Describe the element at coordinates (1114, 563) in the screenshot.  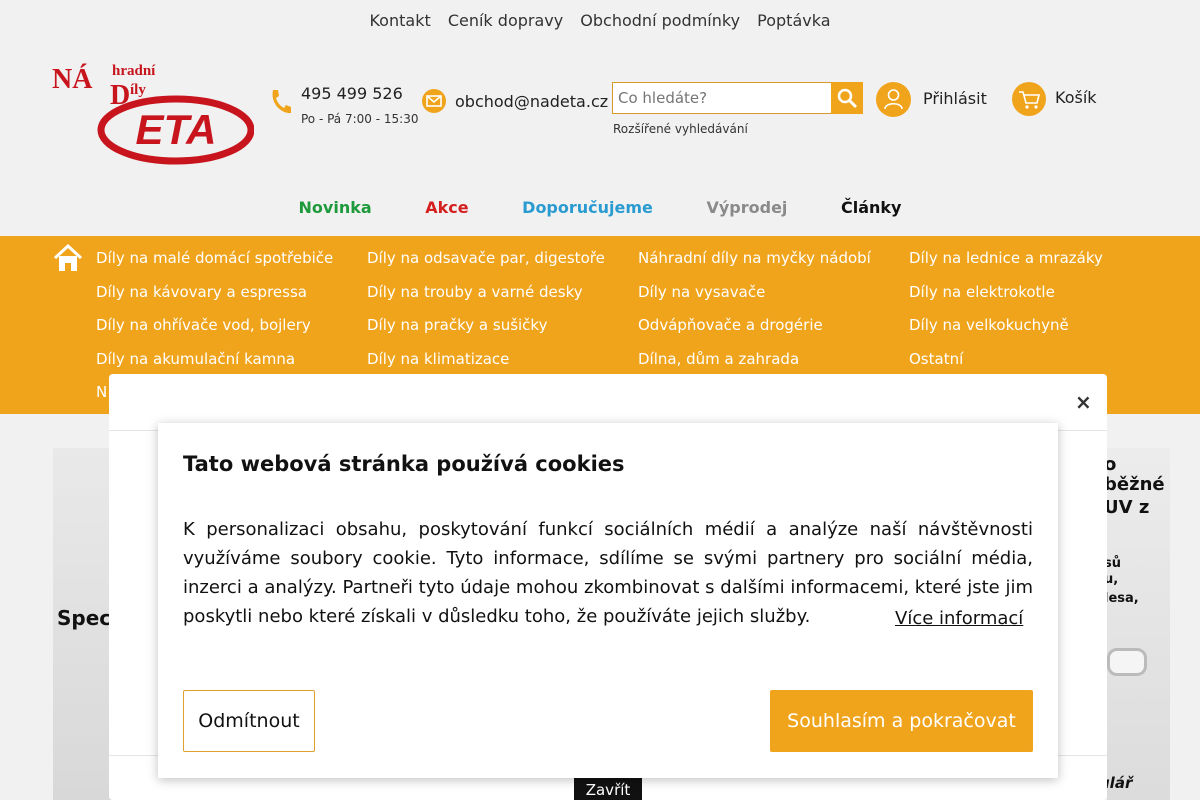
I see `hero-right-text: sů` at that location.